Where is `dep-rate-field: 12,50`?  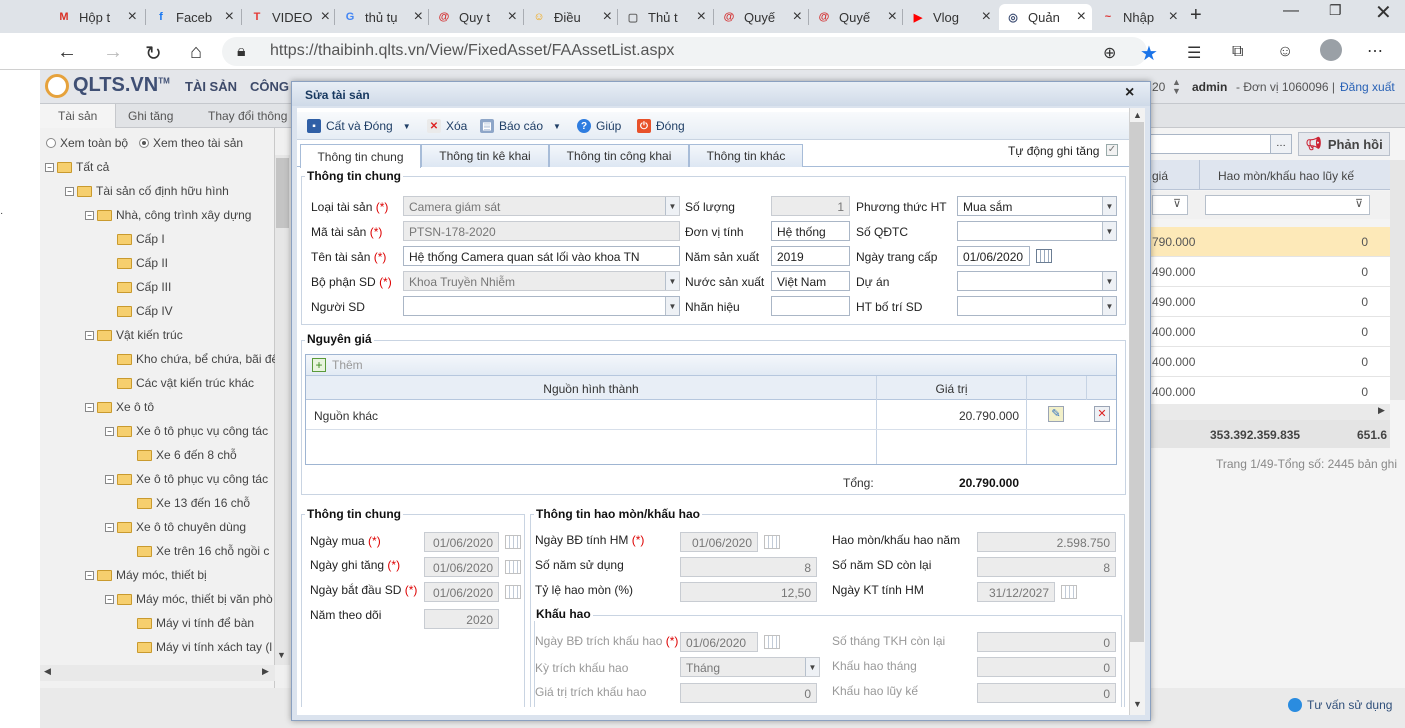 dep-rate-field: 12,50 is located at coordinates (748, 592).